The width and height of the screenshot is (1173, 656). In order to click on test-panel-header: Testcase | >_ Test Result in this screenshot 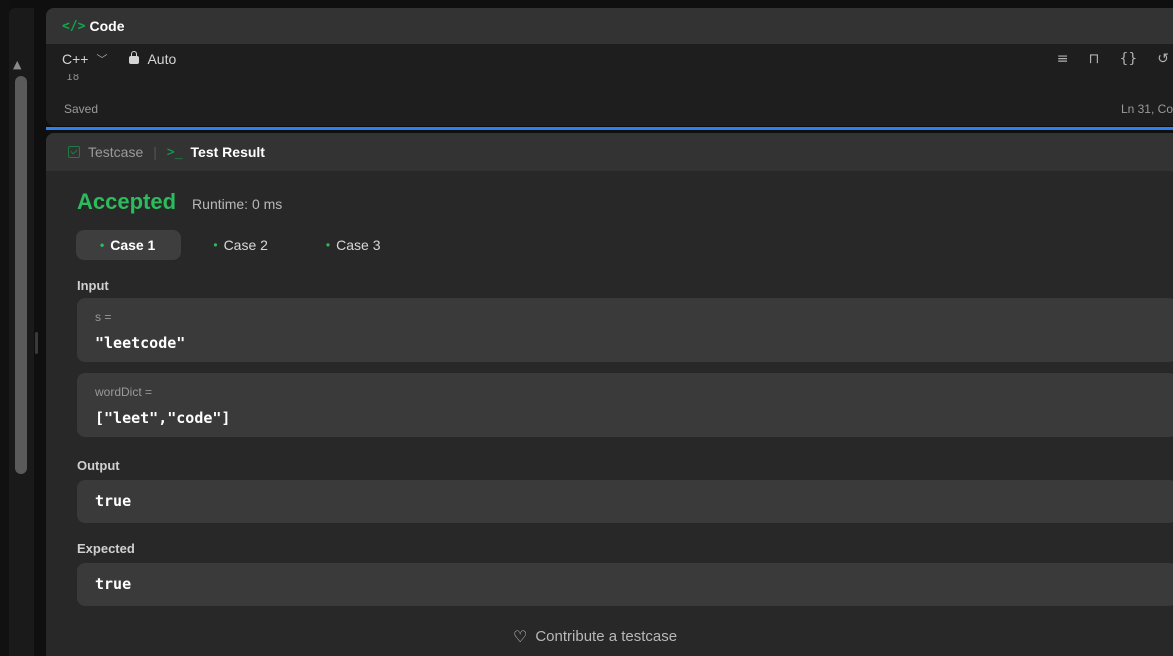, I will do `click(609, 152)`.